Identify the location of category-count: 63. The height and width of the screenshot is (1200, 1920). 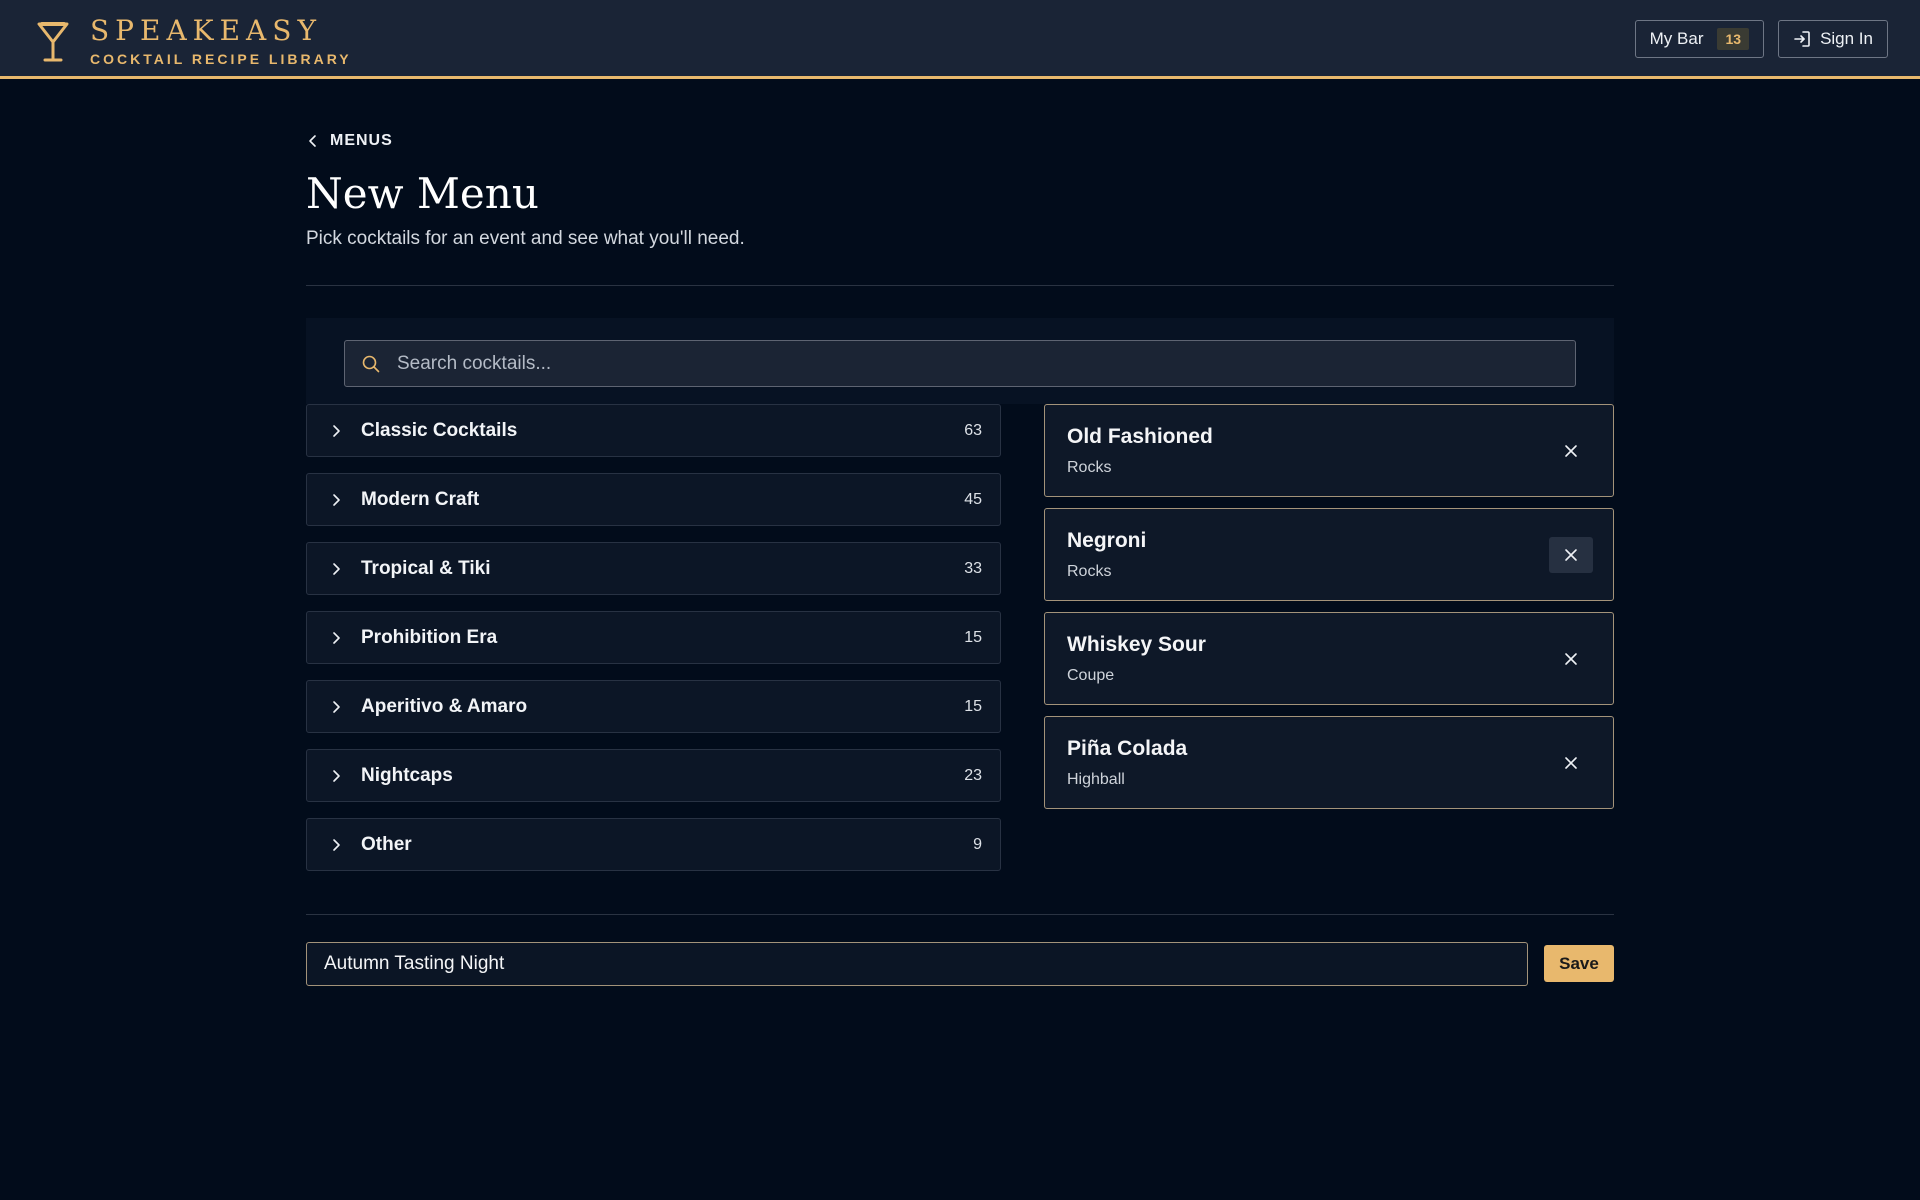
(973, 430).